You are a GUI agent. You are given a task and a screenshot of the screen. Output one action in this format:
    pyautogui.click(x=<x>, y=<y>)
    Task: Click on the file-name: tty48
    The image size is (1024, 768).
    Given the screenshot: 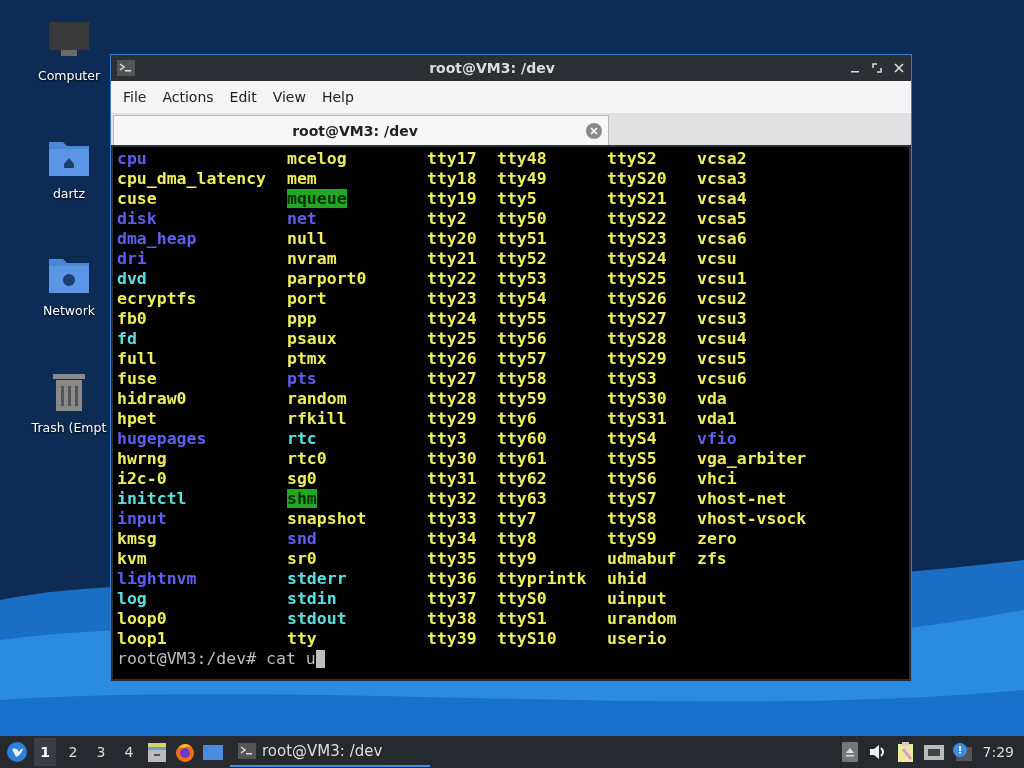 What is the action you would take?
    pyautogui.click(x=522, y=158)
    